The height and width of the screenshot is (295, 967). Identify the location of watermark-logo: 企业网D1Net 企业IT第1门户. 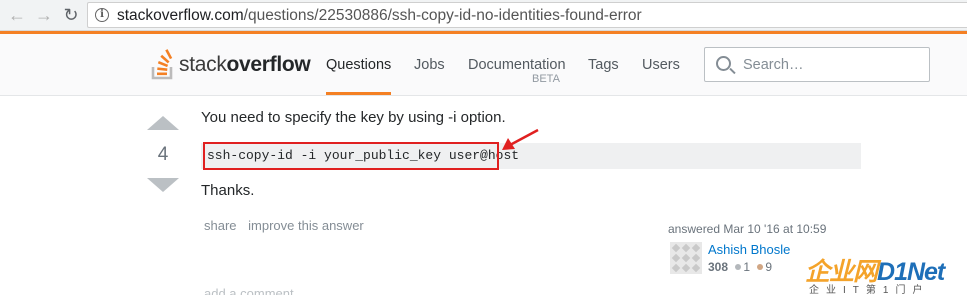
(886, 273).